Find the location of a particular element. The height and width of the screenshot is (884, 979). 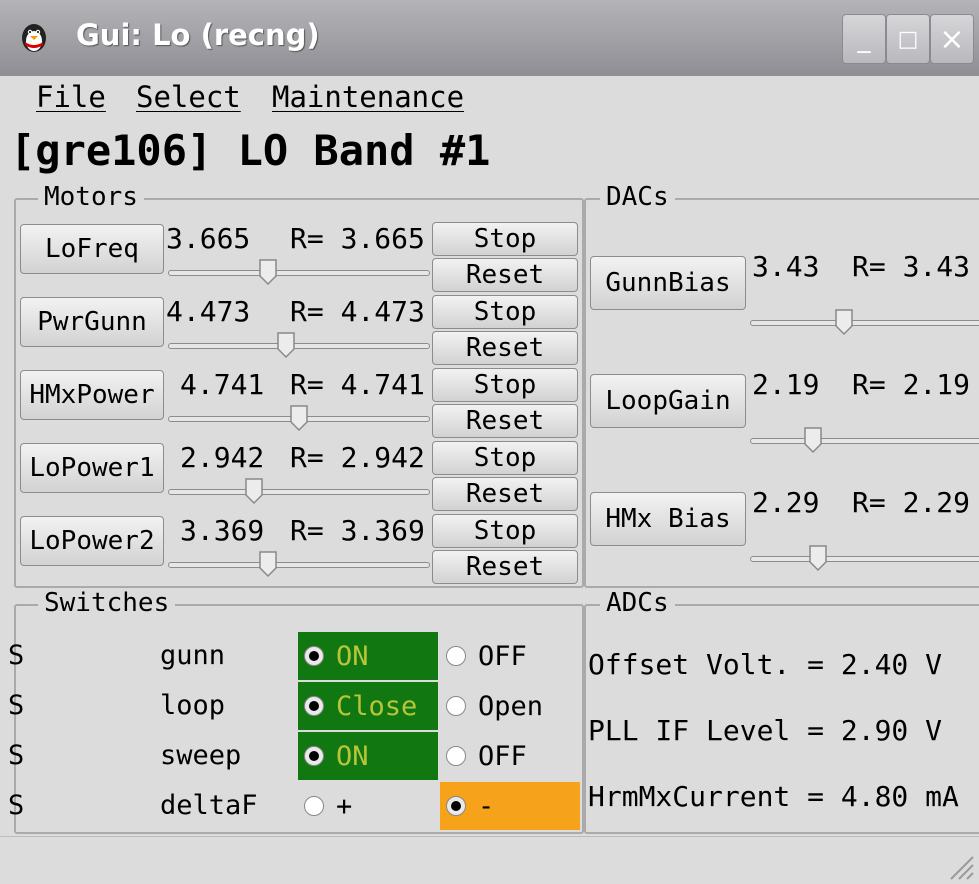

switch-0-option-2: OFF is located at coordinates (510, 656).